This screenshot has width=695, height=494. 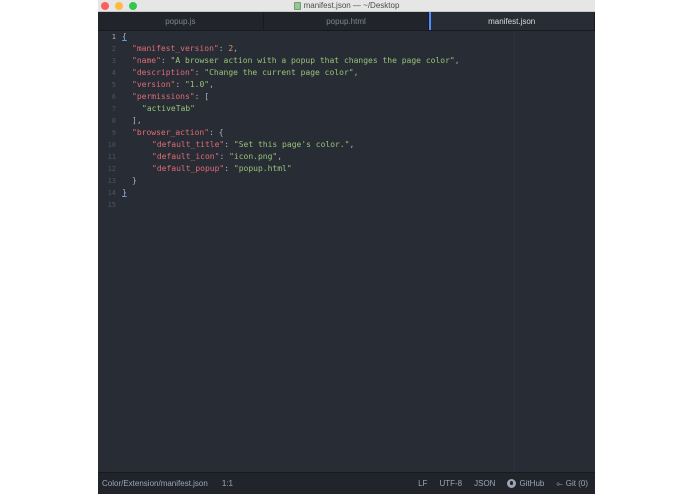 I want to click on code-line-8: ],, so click(x=358, y=121).